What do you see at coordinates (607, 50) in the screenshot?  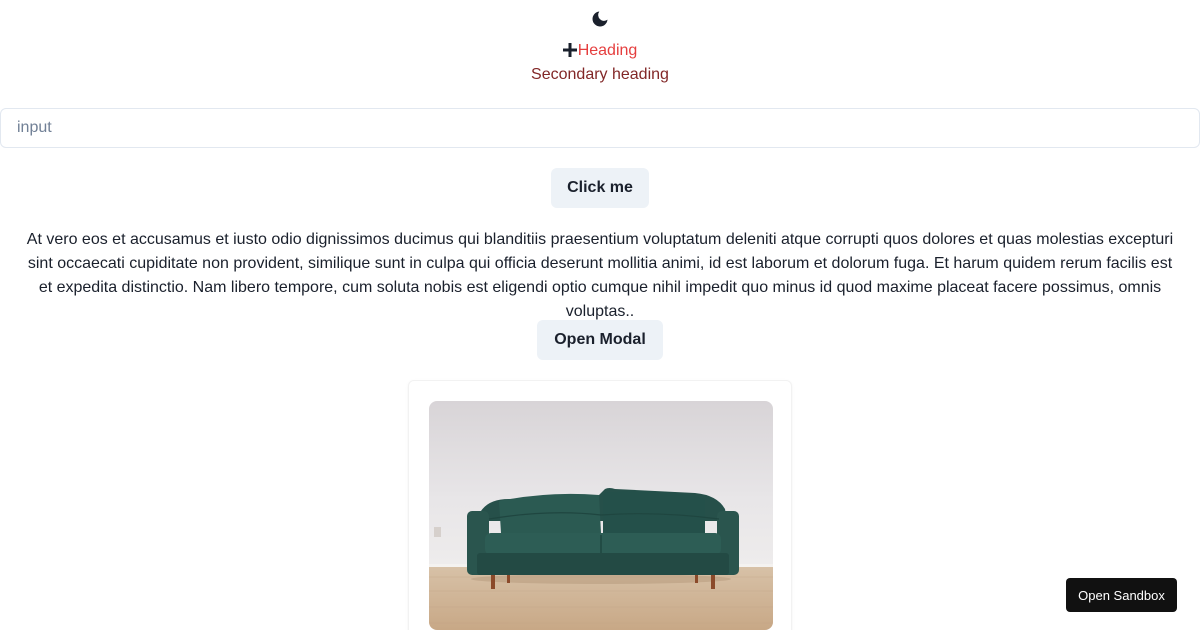 I see `heading-text: Heading` at bounding box center [607, 50].